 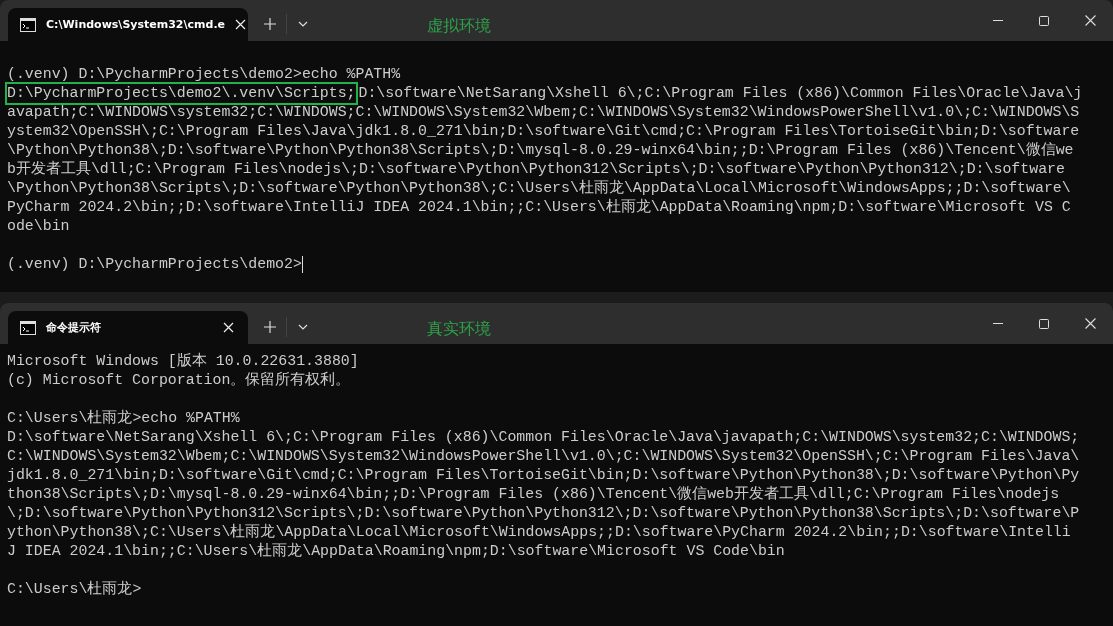 What do you see at coordinates (179, 380) in the screenshot?
I see `terminal-line: (c) Microsoft Corporation。保留所有权利。` at bounding box center [179, 380].